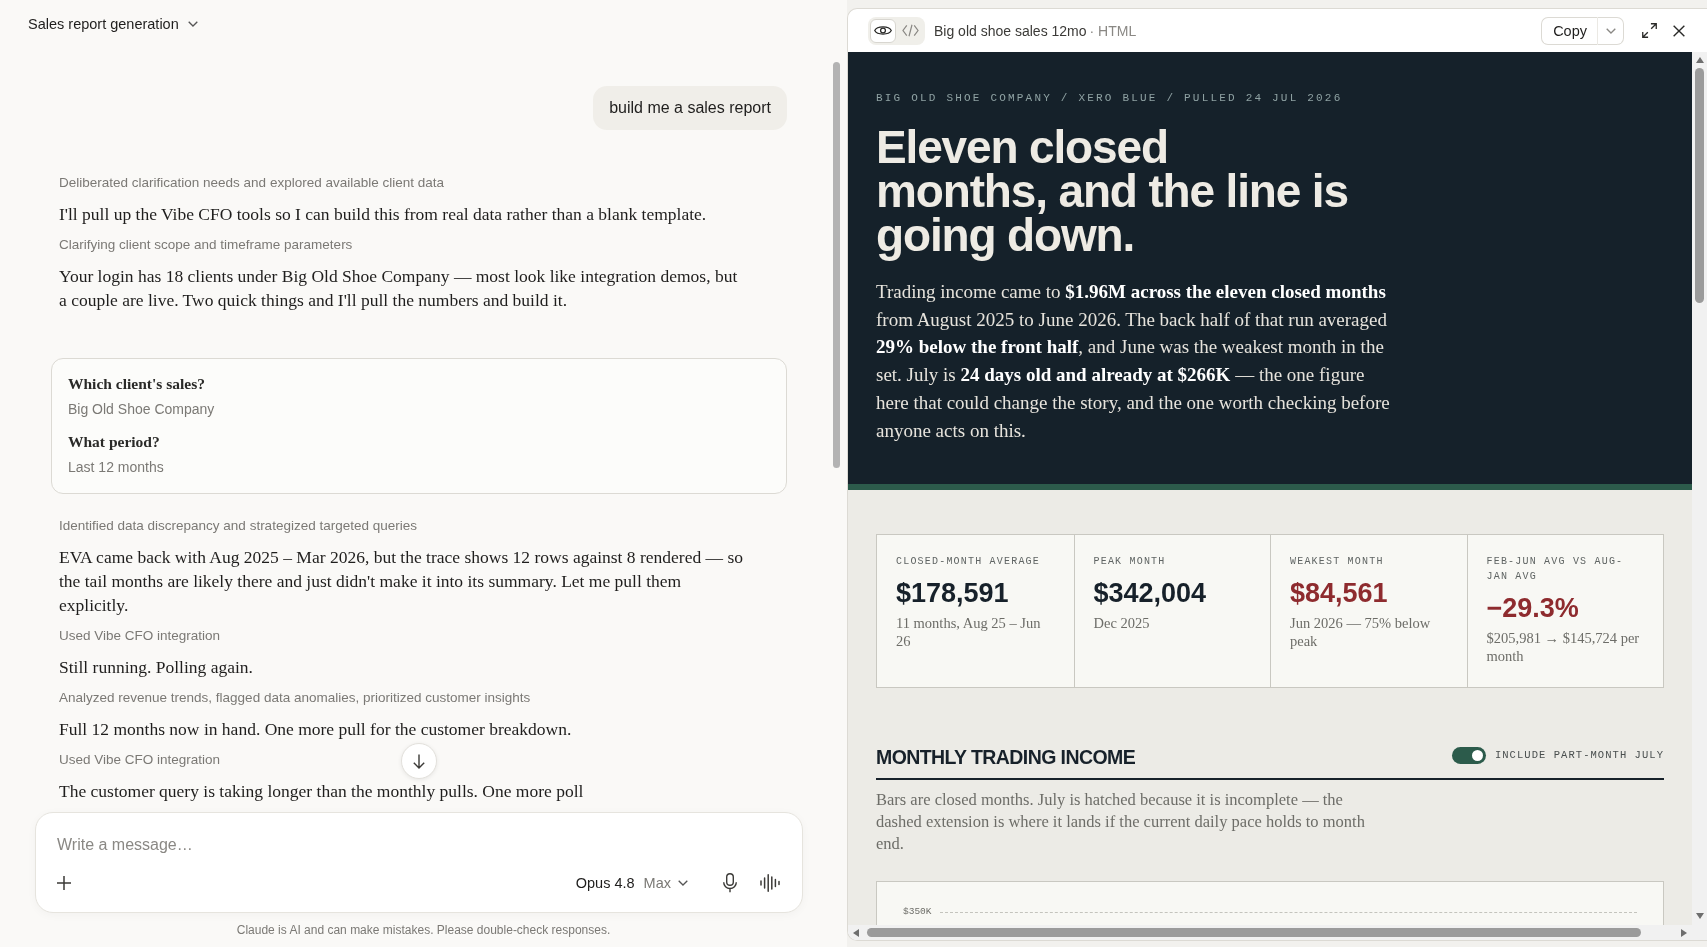  Describe the element at coordinates (1337, 562) in the screenshot. I see `kpi-label: WEAKEST MONTH` at that location.